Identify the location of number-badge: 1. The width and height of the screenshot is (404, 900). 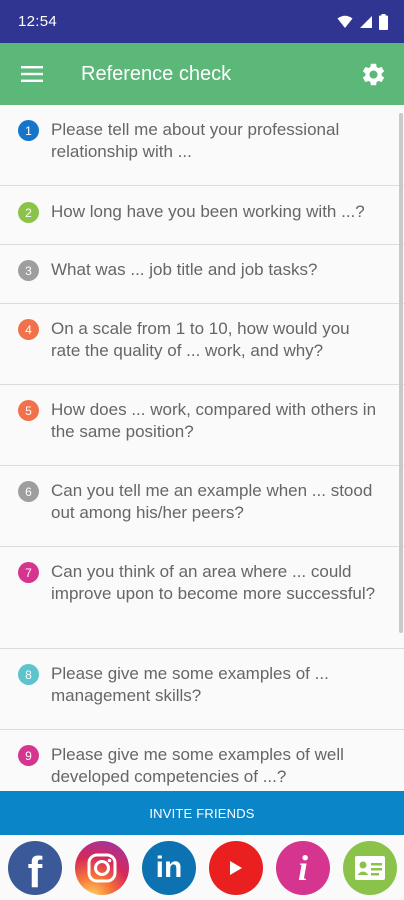
(28, 130).